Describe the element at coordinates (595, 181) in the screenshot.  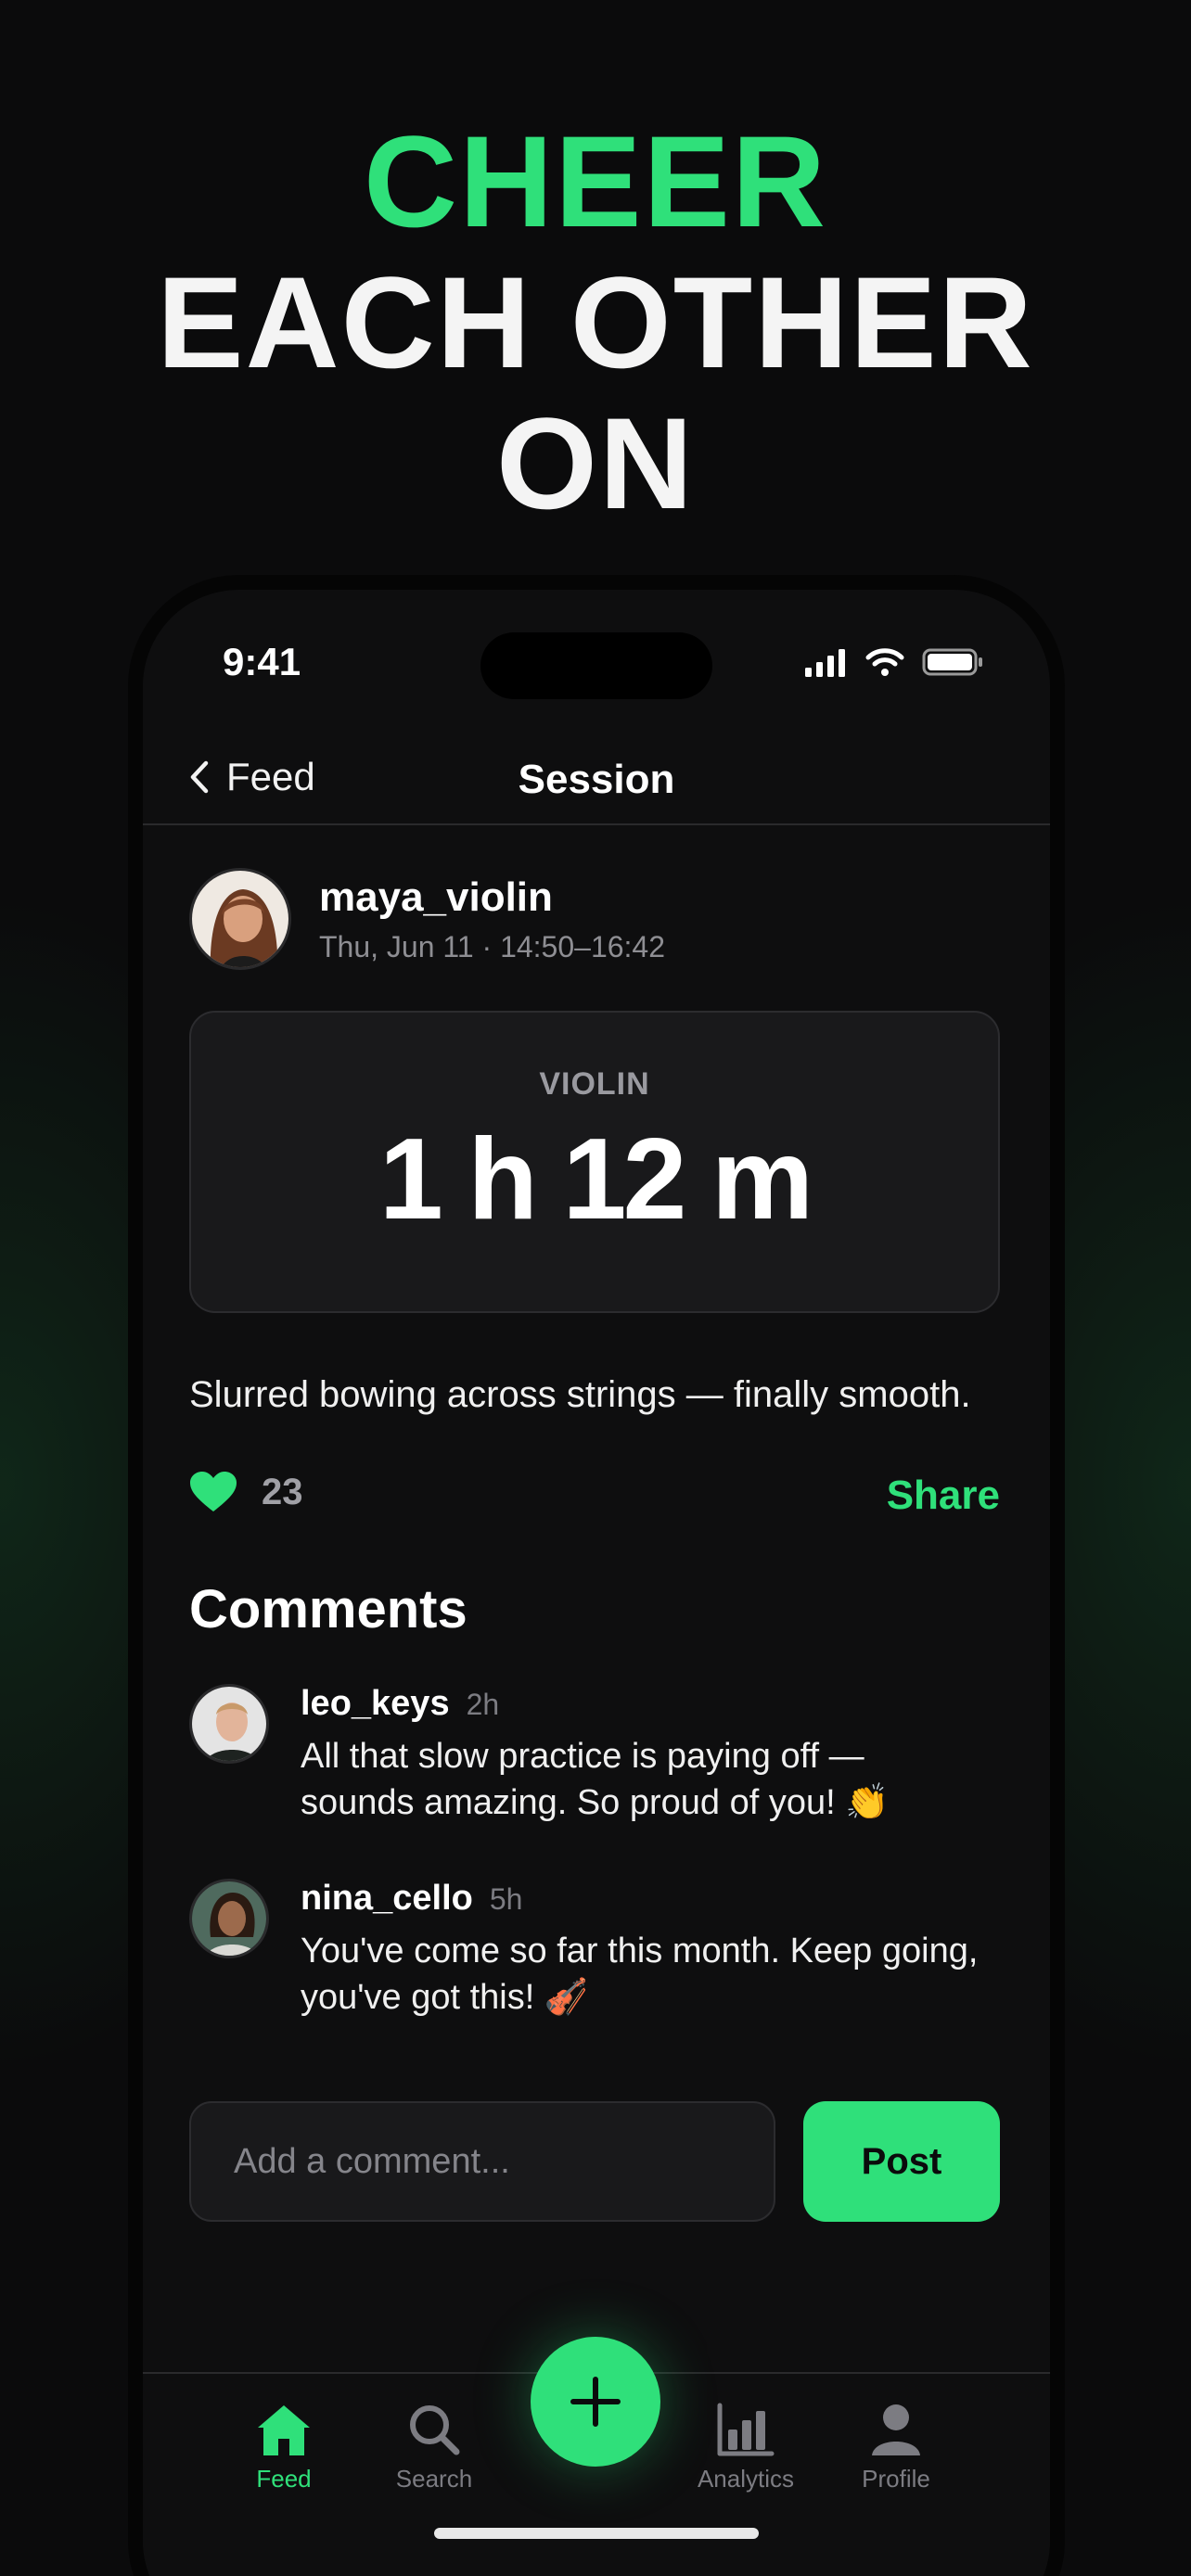
I see `headline-line-1: CHEER` at that location.